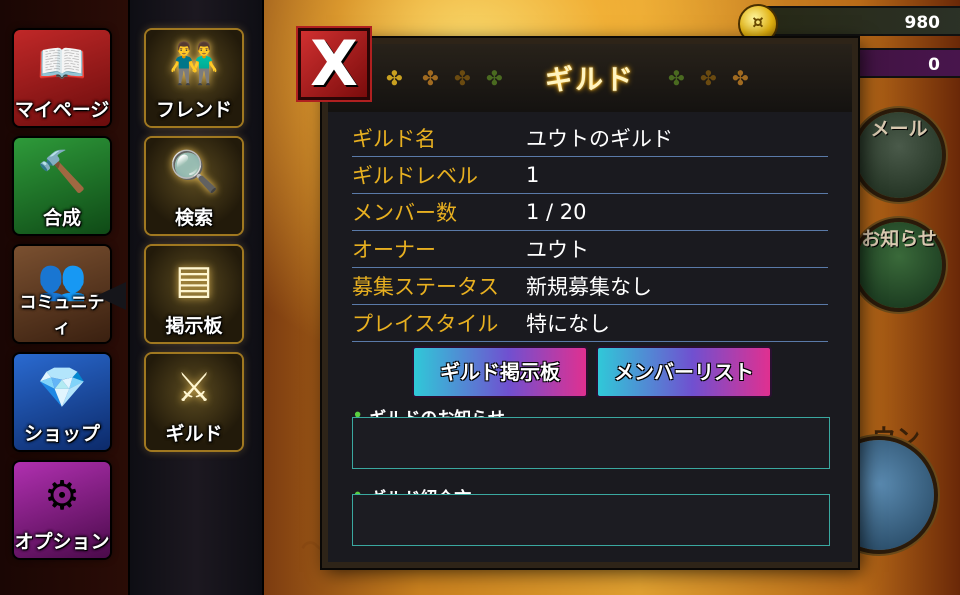 This screenshot has width=960, height=595. Describe the element at coordinates (590, 212) in the screenshot. I see `info-row-members: メンバー数 1 / 20` at that location.